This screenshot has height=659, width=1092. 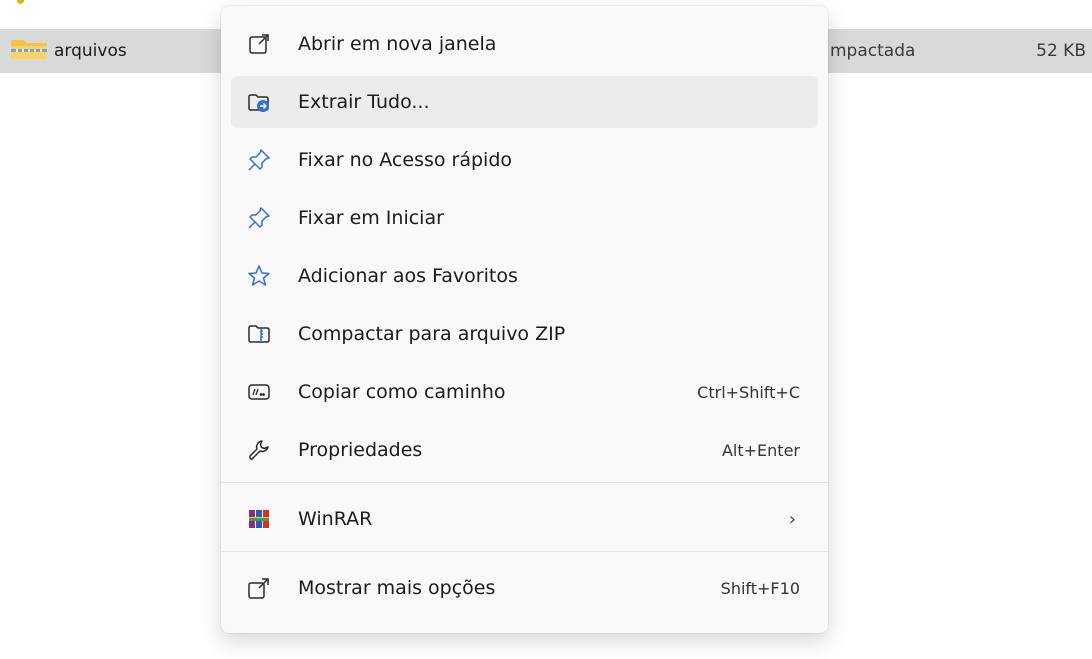 What do you see at coordinates (873, 51) in the screenshot?
I see `file-type: mpactada` at bounding box center [873, 51].